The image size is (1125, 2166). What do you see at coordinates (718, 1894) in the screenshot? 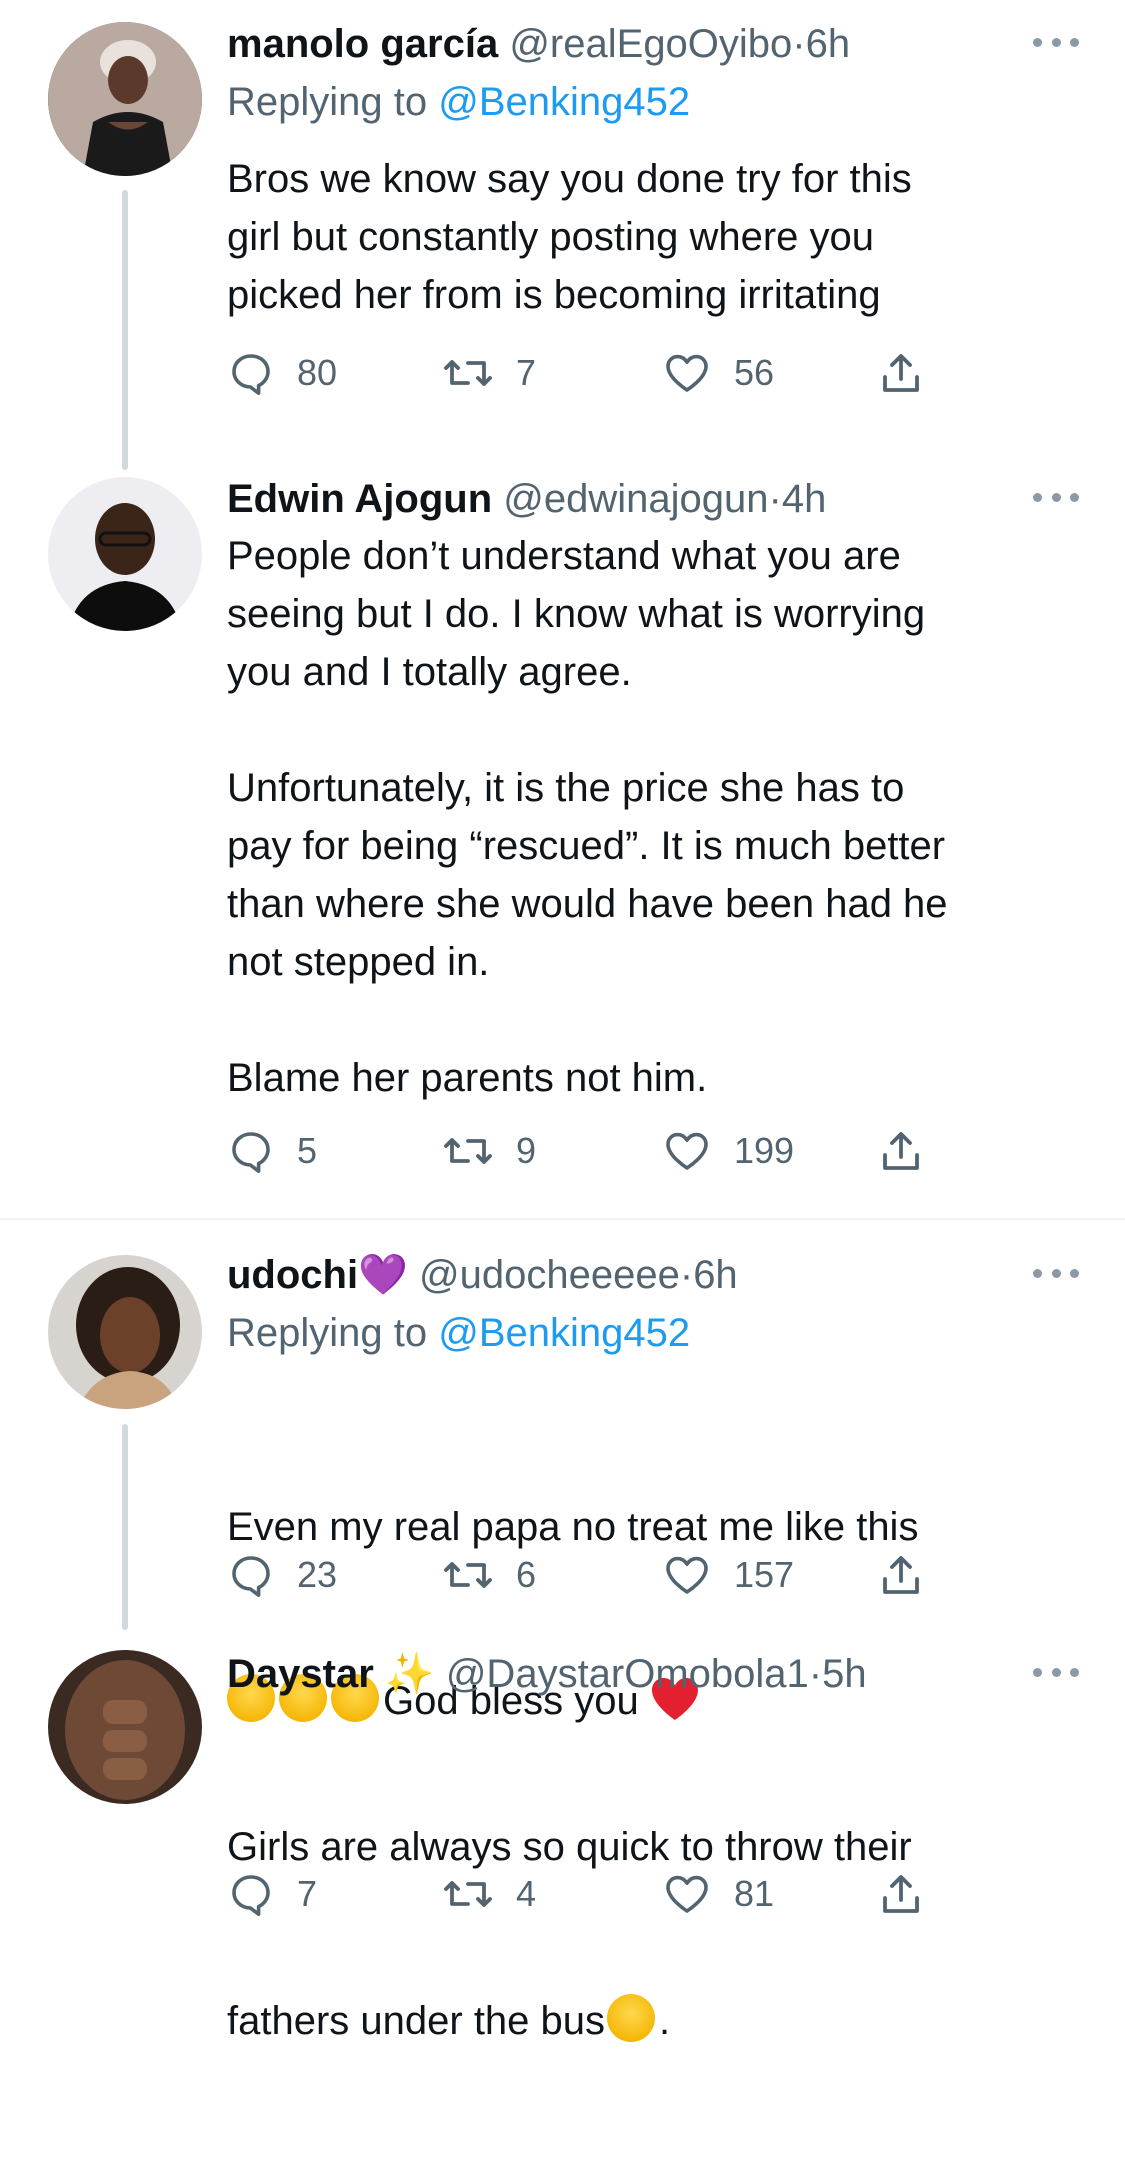
I see `like-button: 81` at bounding box center [718, 1894].